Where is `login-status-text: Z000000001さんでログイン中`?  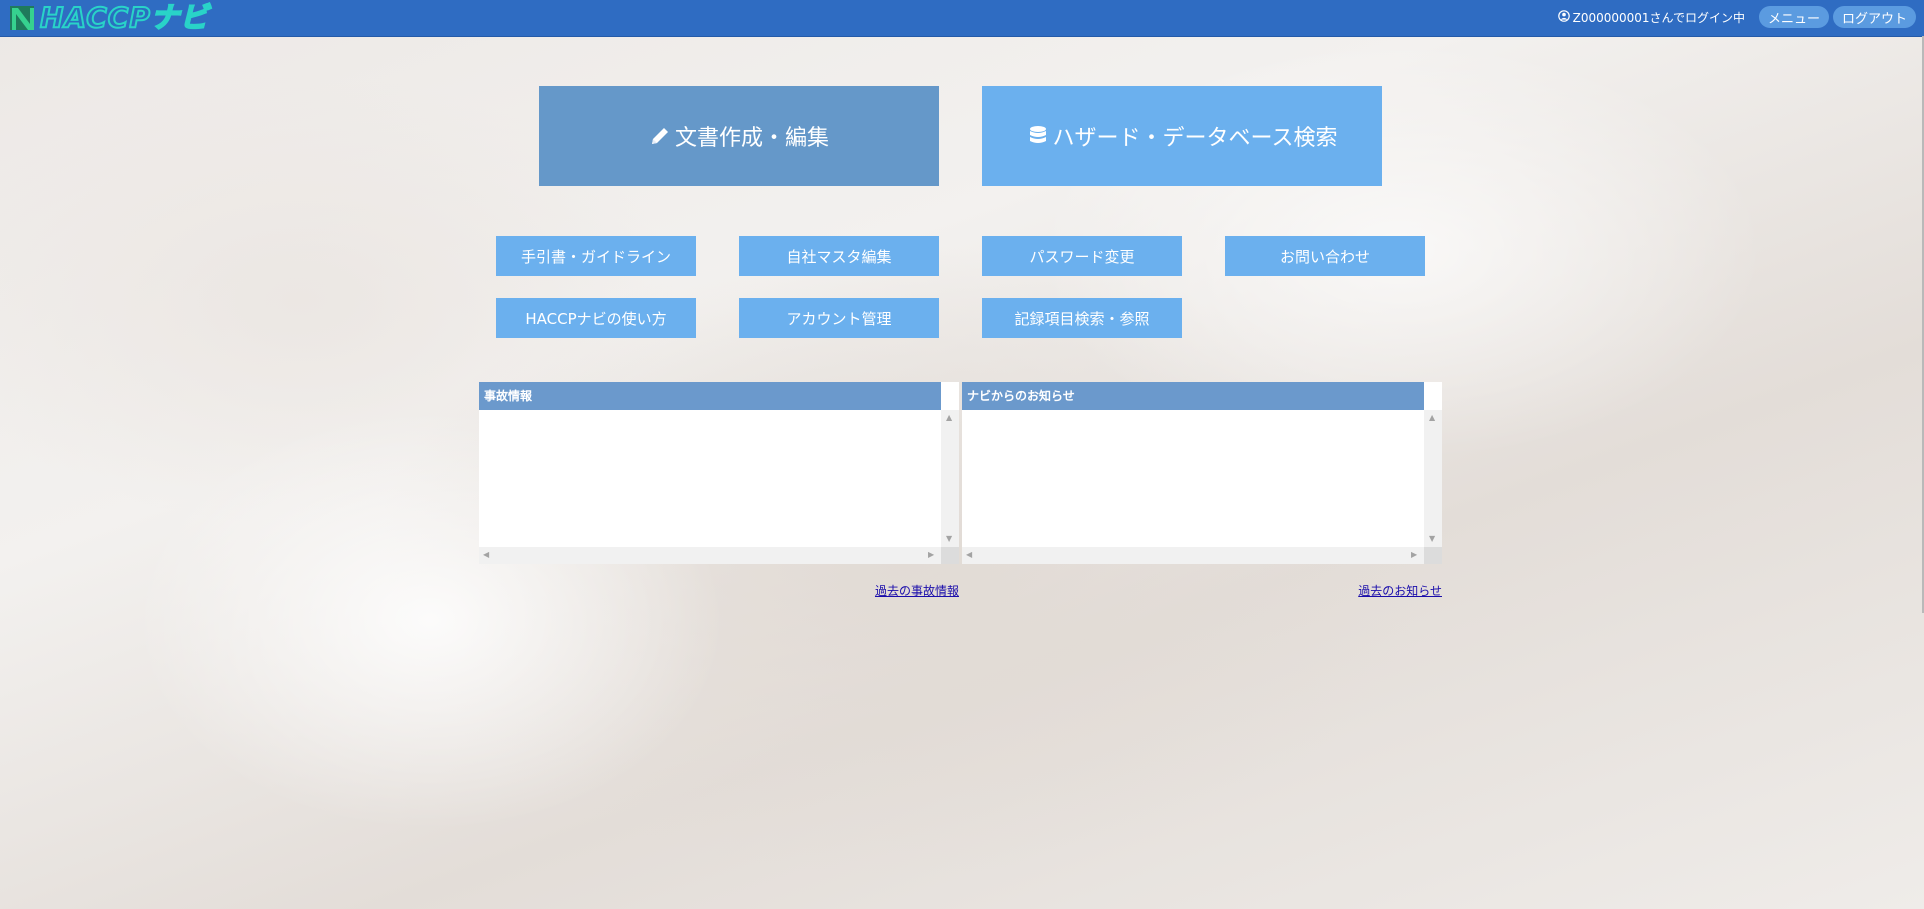
login-status-text: Z000000001さんでログイン中 is located at coordinates (1658, 17).